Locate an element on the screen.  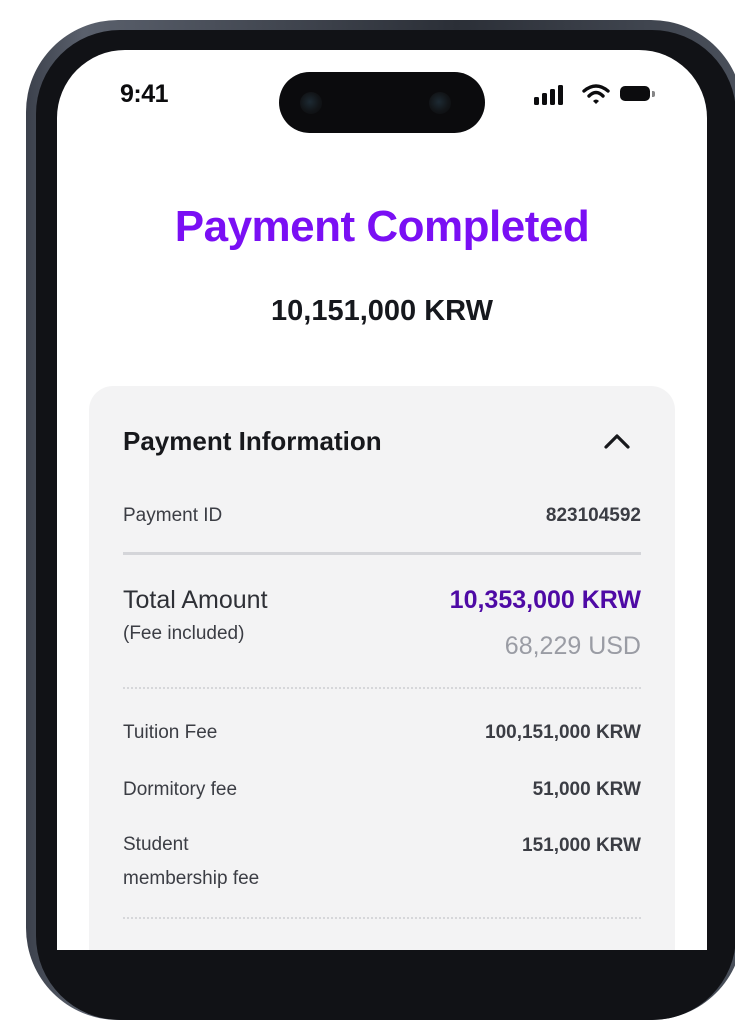
battery-icon is located at coordinates (635, 93).